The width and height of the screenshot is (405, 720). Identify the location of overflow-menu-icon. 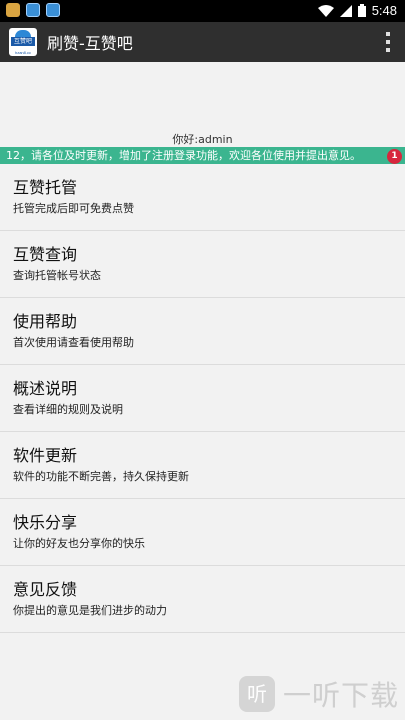
(388, 42).